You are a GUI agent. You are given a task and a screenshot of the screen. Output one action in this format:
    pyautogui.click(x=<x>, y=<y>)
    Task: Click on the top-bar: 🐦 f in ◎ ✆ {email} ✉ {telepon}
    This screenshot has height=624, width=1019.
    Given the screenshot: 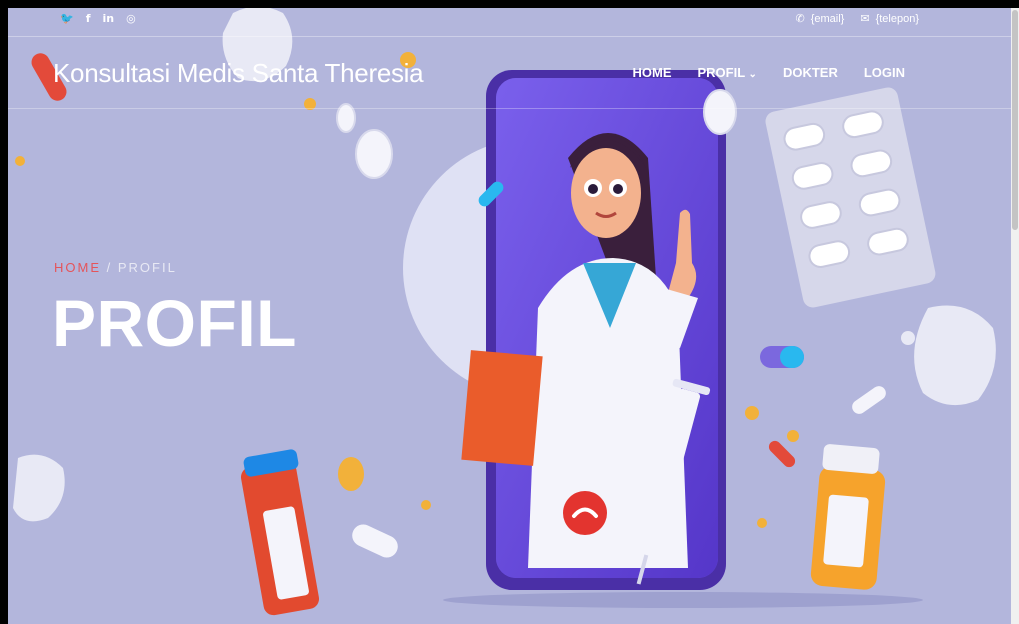 What is the action you would take?
    pyautogui.click(x=509, y=21)
    